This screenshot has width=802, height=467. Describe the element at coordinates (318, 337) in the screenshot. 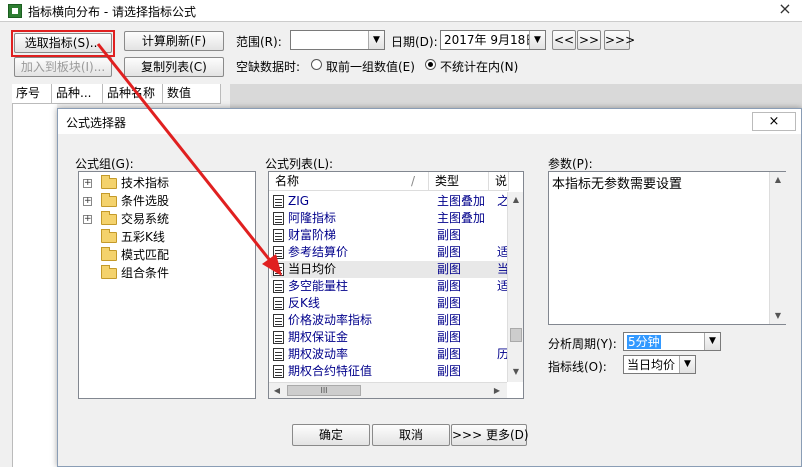

I see `list-item-name: 期权保证金` at that location.